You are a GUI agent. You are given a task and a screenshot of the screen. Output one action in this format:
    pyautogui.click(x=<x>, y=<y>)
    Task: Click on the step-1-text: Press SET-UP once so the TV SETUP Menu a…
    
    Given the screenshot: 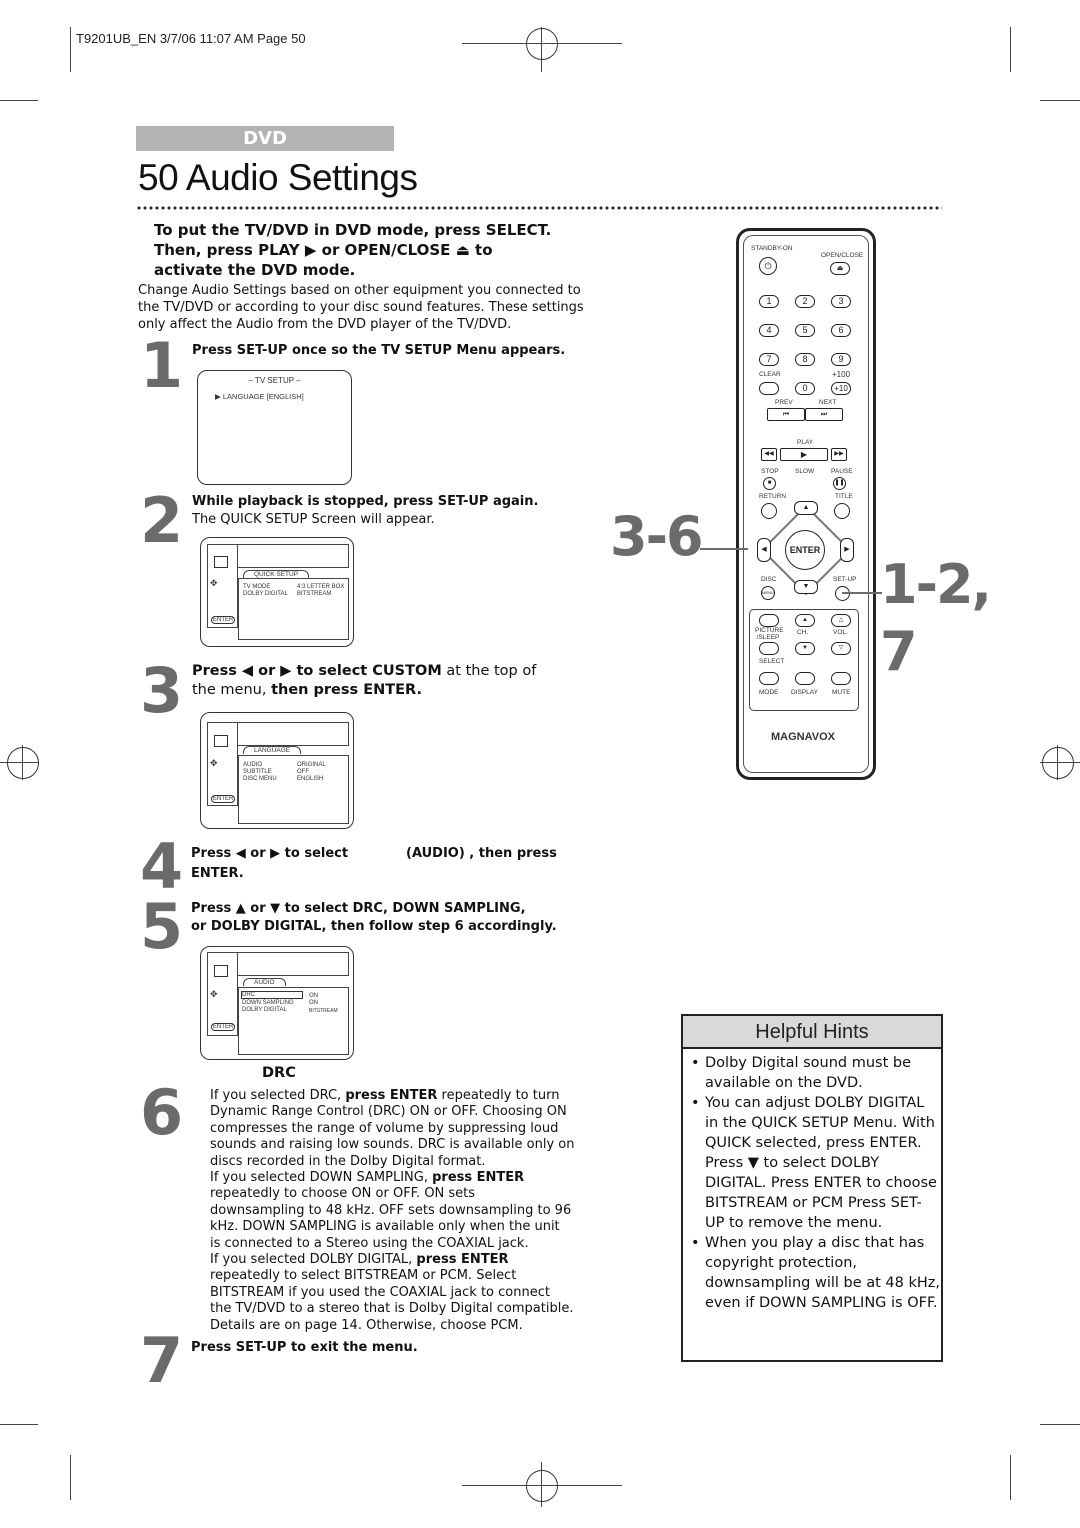 What is the action you would take?
    pyautogui.click(x=379, y=350)
    